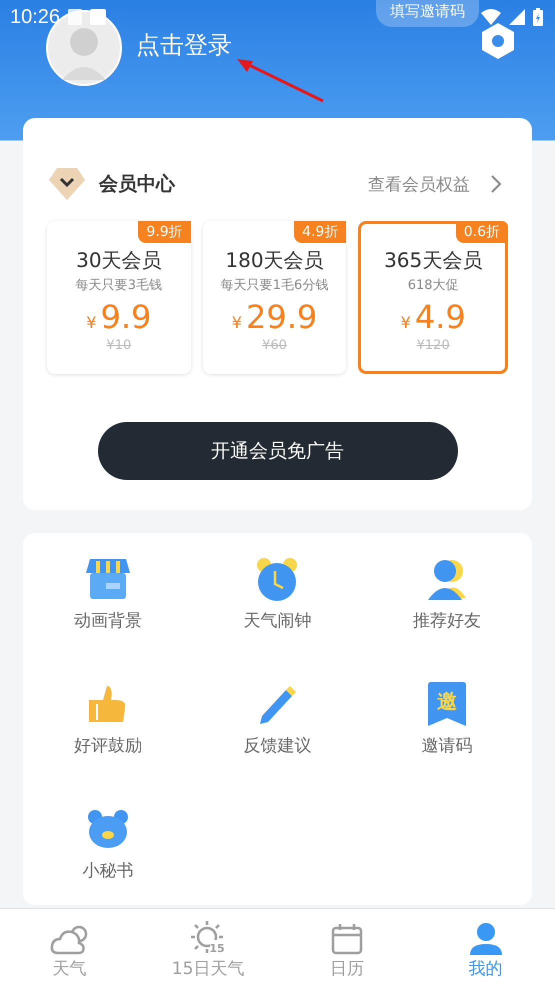  Describe the element at coordinates (108, 745) in the screenshot. I see `feature-label: 好评鼓励` at that location.